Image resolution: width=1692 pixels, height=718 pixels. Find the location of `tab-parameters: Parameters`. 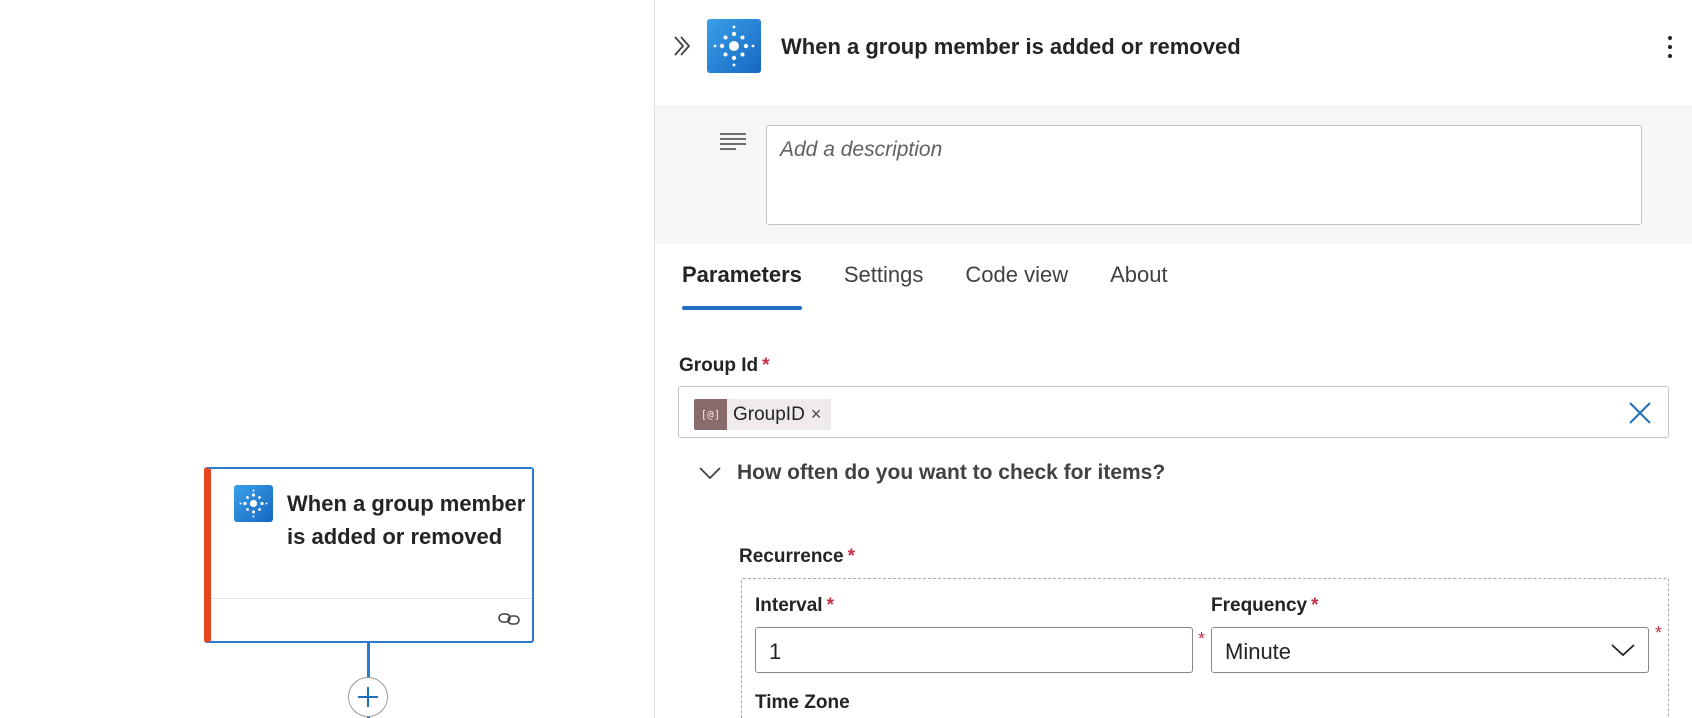

tab-parameters: Parameters is located at coordinates (742, 286).